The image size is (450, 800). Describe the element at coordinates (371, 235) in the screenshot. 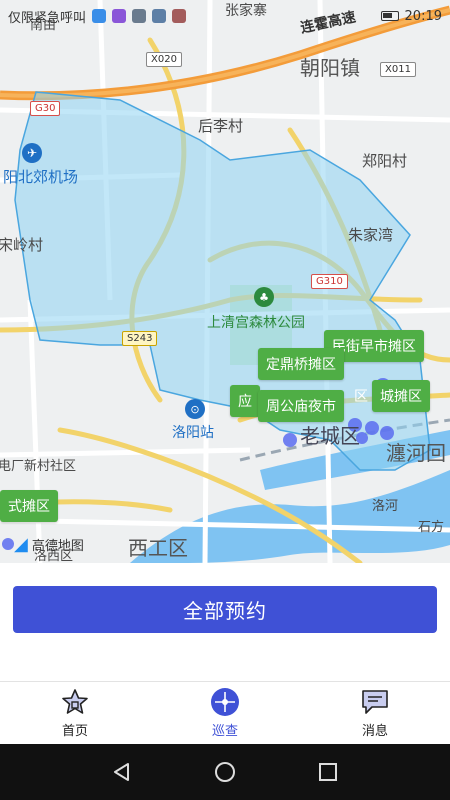

I see `label-zhujia-wan: 朱家湾` at that location.